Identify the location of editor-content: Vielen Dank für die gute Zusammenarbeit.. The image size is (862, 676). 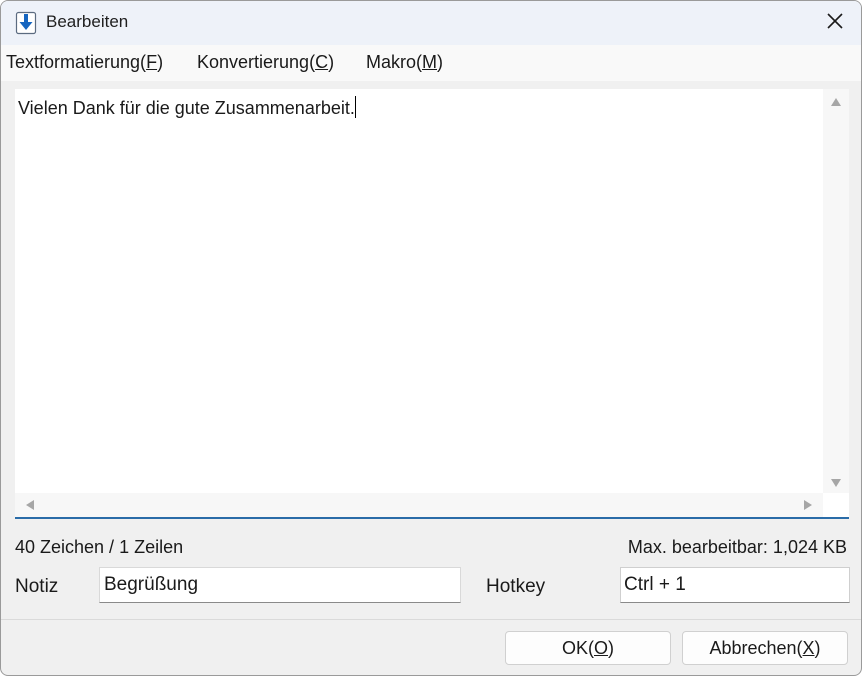
(187, 107).